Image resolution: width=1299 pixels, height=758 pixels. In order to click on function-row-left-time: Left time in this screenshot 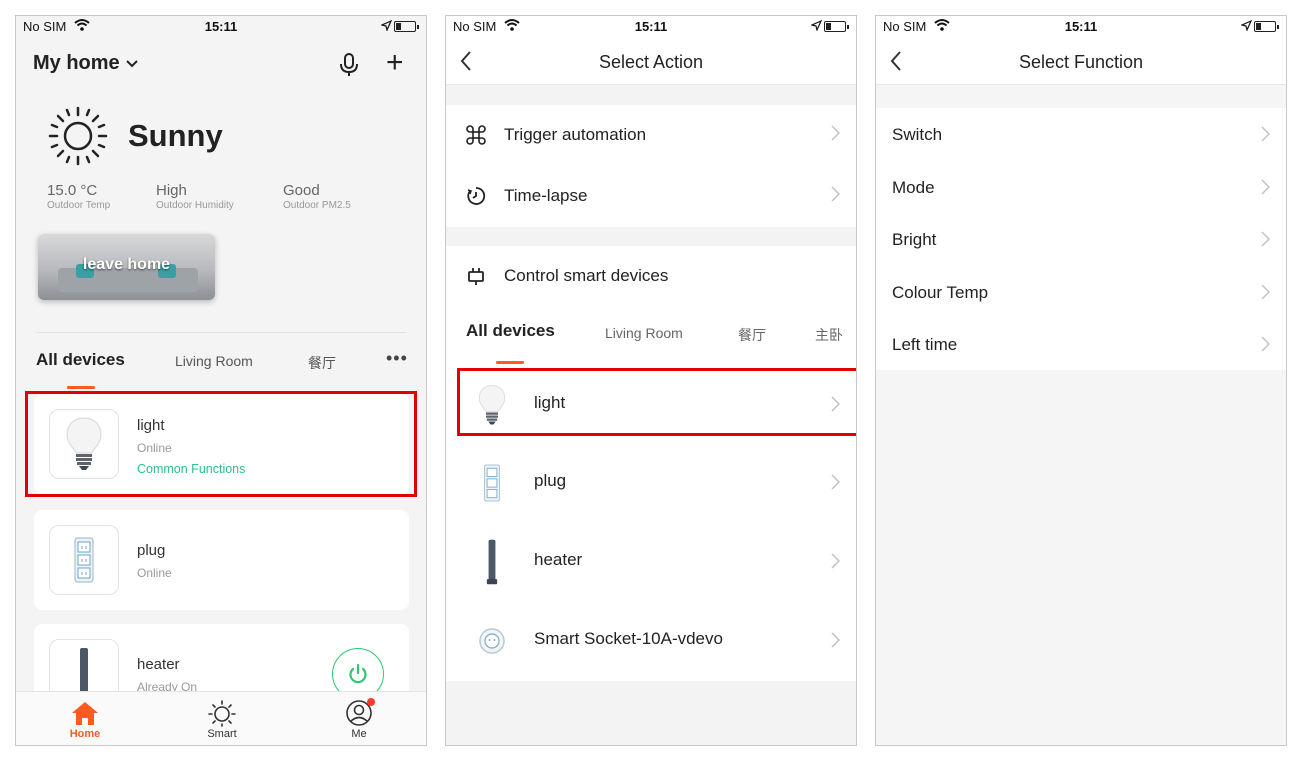, I will do `click(1081, 344)`.